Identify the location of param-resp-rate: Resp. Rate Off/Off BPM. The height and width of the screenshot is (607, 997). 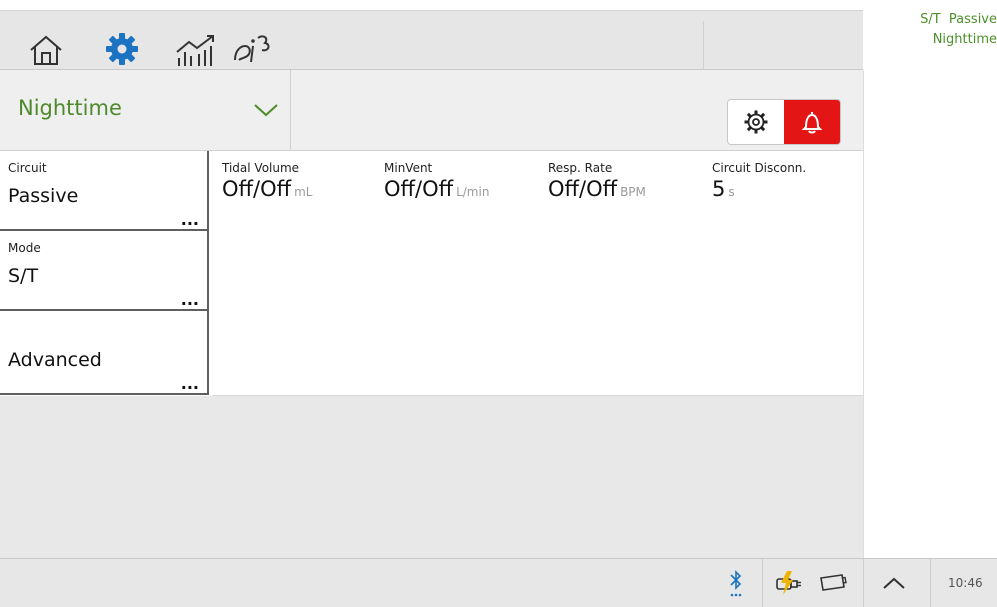
(597, 181).